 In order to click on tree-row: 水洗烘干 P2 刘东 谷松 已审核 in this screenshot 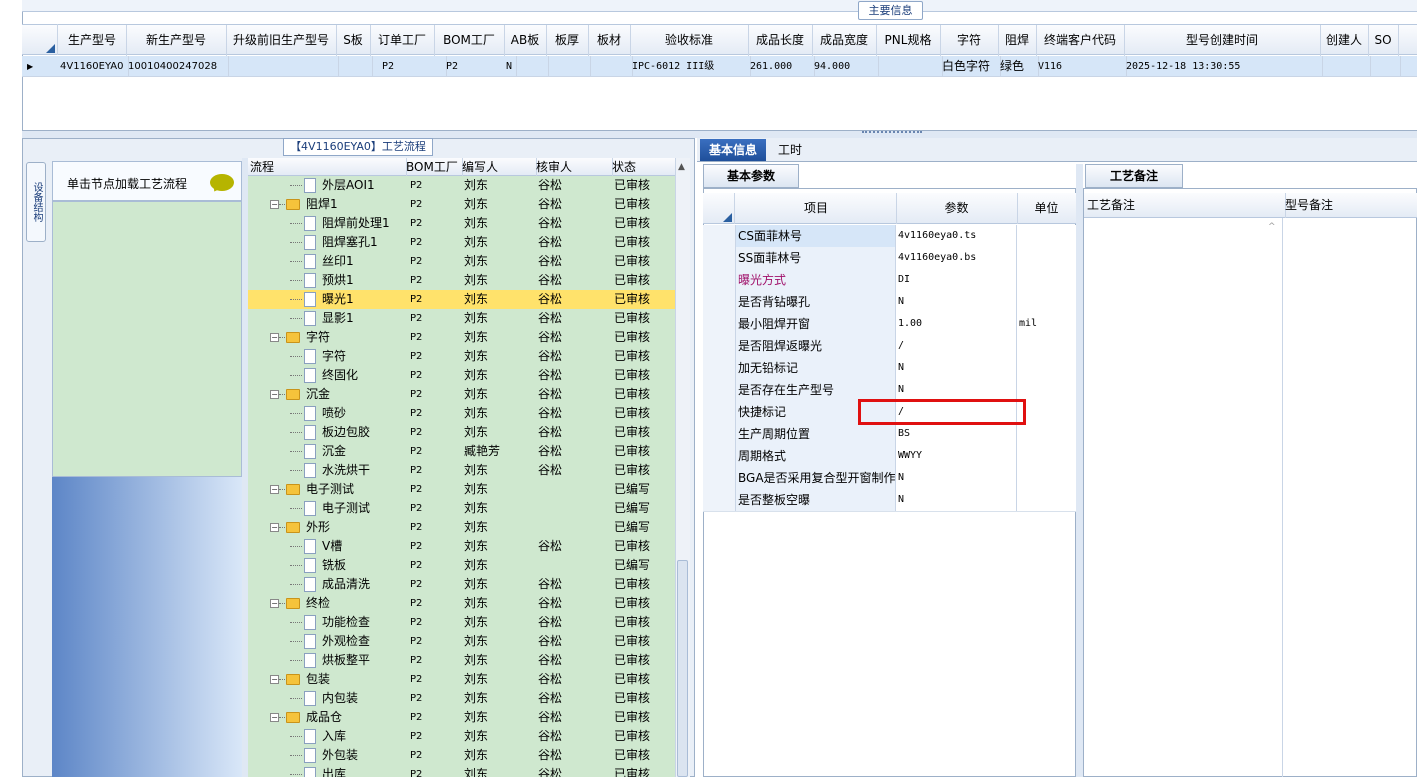, I will do `click(461, 470)`.